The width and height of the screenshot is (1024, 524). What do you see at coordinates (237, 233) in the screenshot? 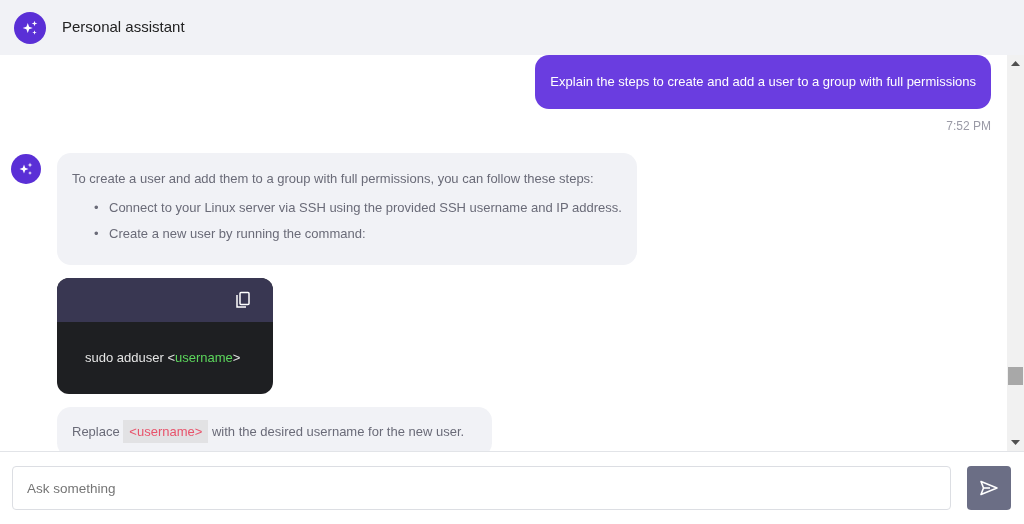
I see `list-item: Create a new user by running the command:` at bounding box center [237, 233].